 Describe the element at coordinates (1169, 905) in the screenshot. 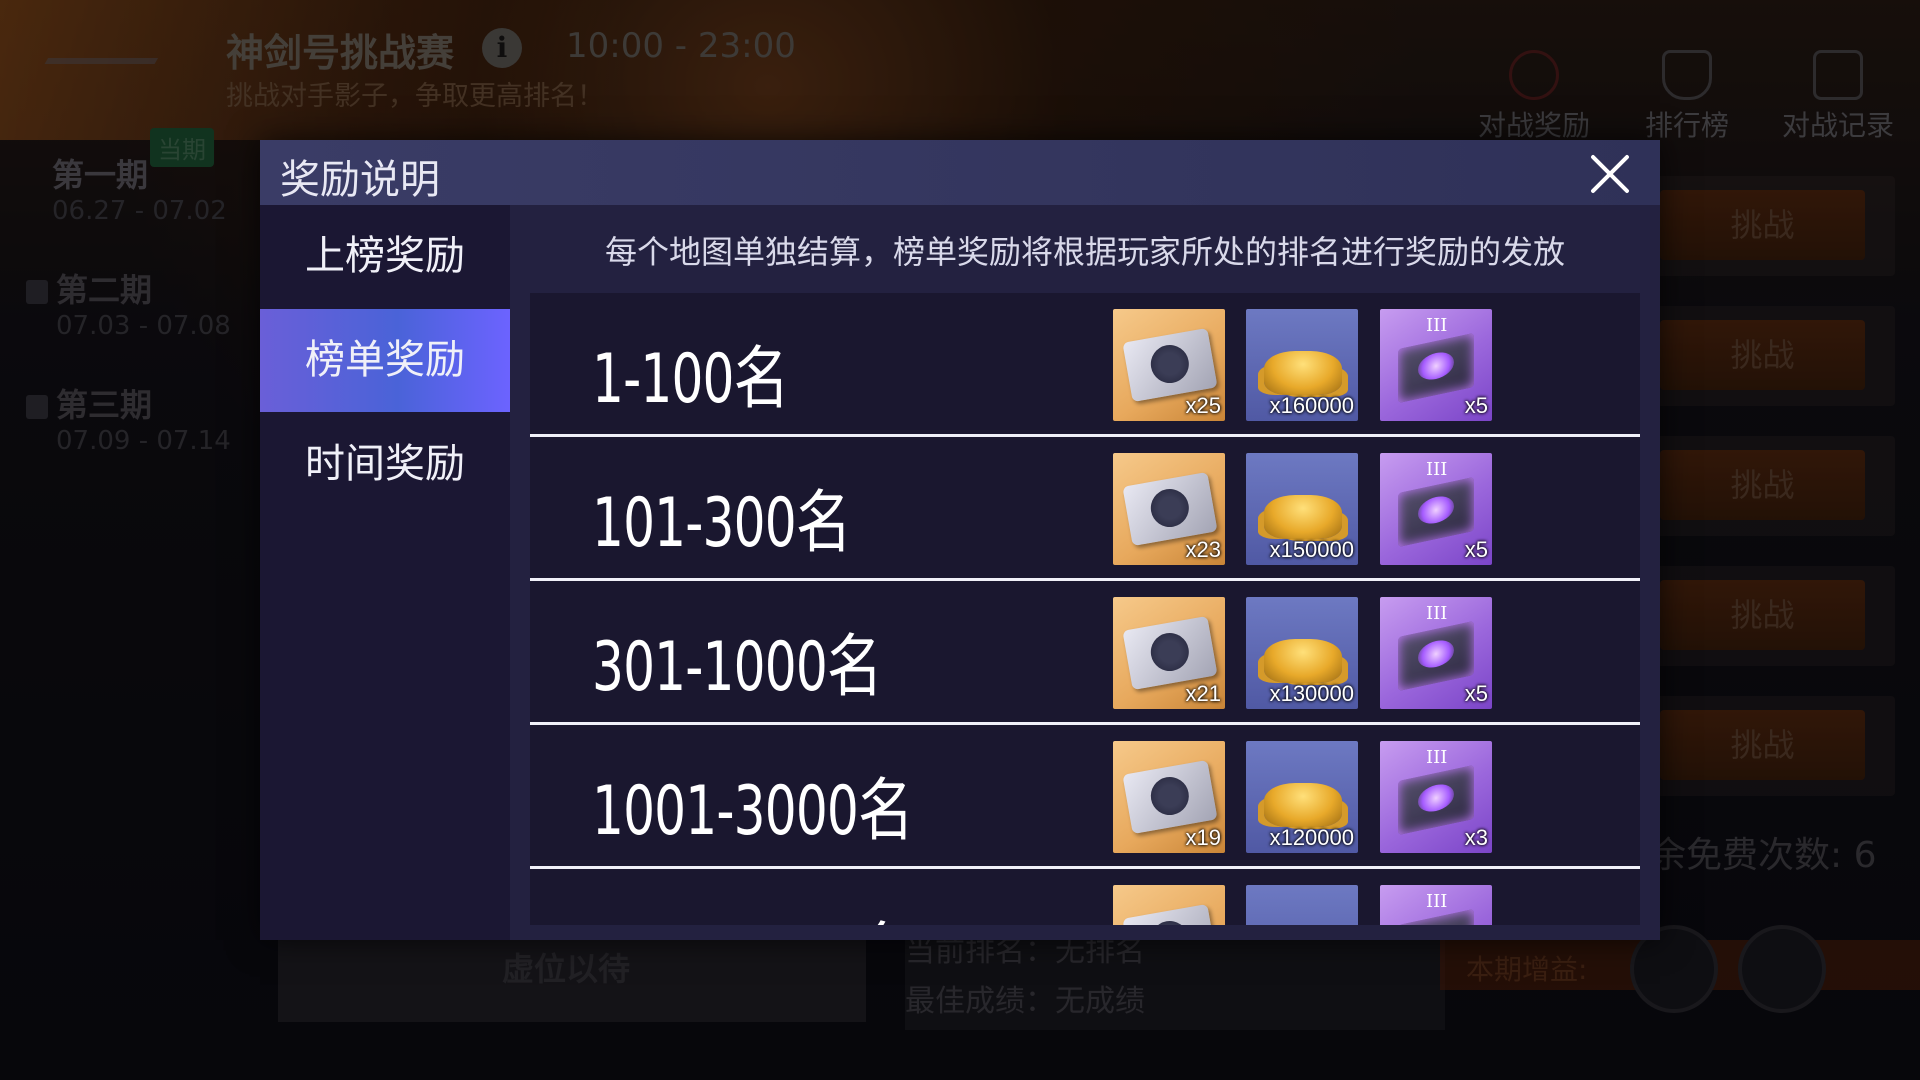

I see `ticket-reward-icon` at that location.